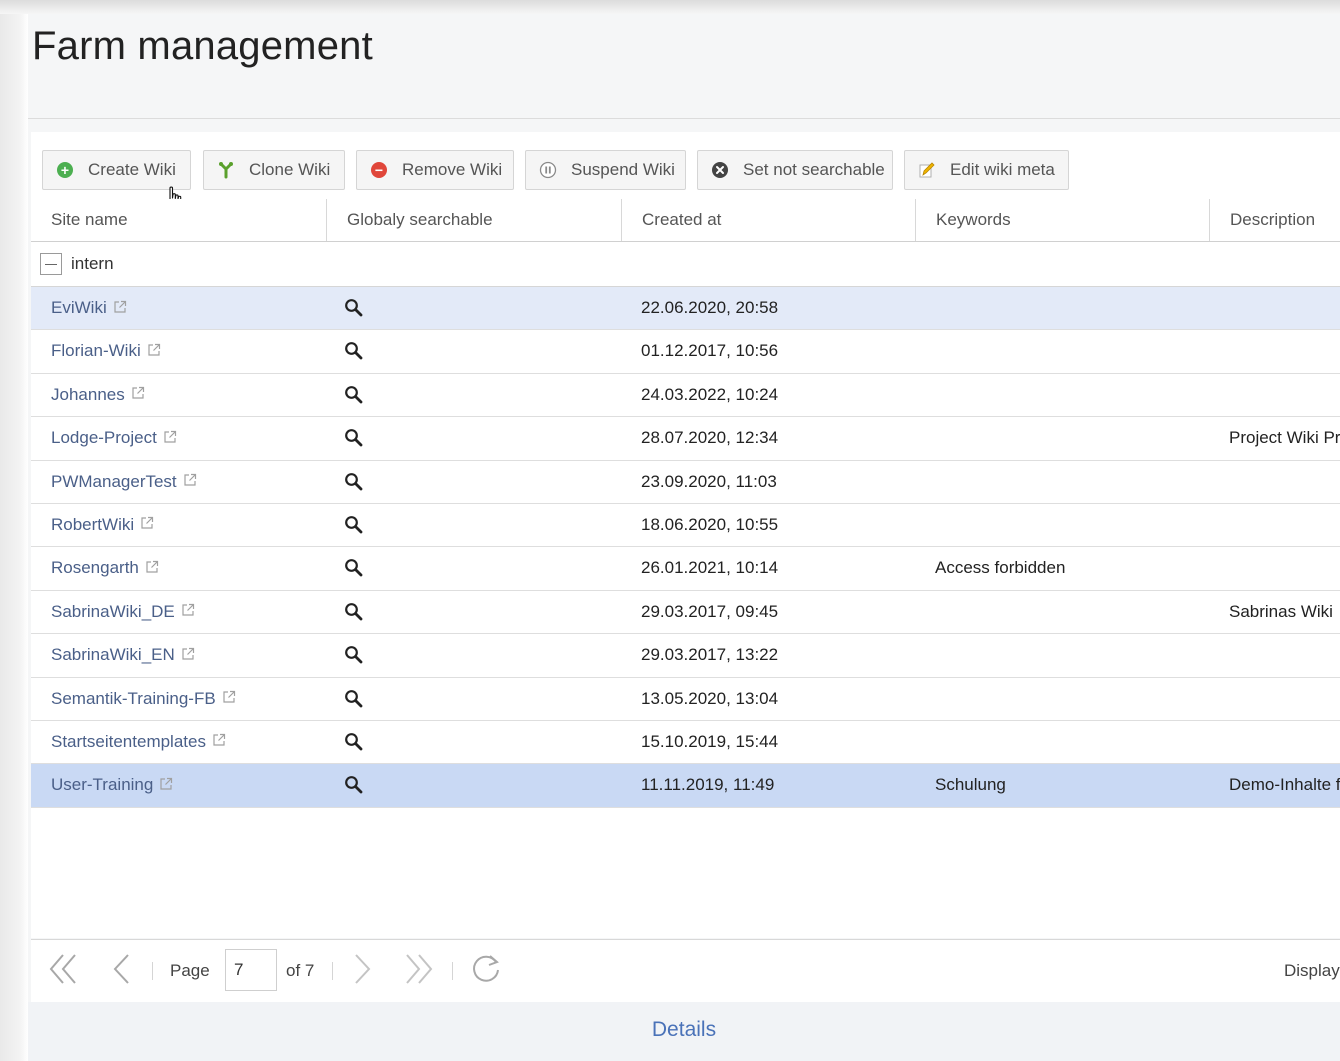 Image resolution: width=1340 pixels, height=1061 pixels. Describe the element at coordinates (685, 395) in the screenshot. I see `table-row: Johannes 24.03.2022, 10:24` at that location.